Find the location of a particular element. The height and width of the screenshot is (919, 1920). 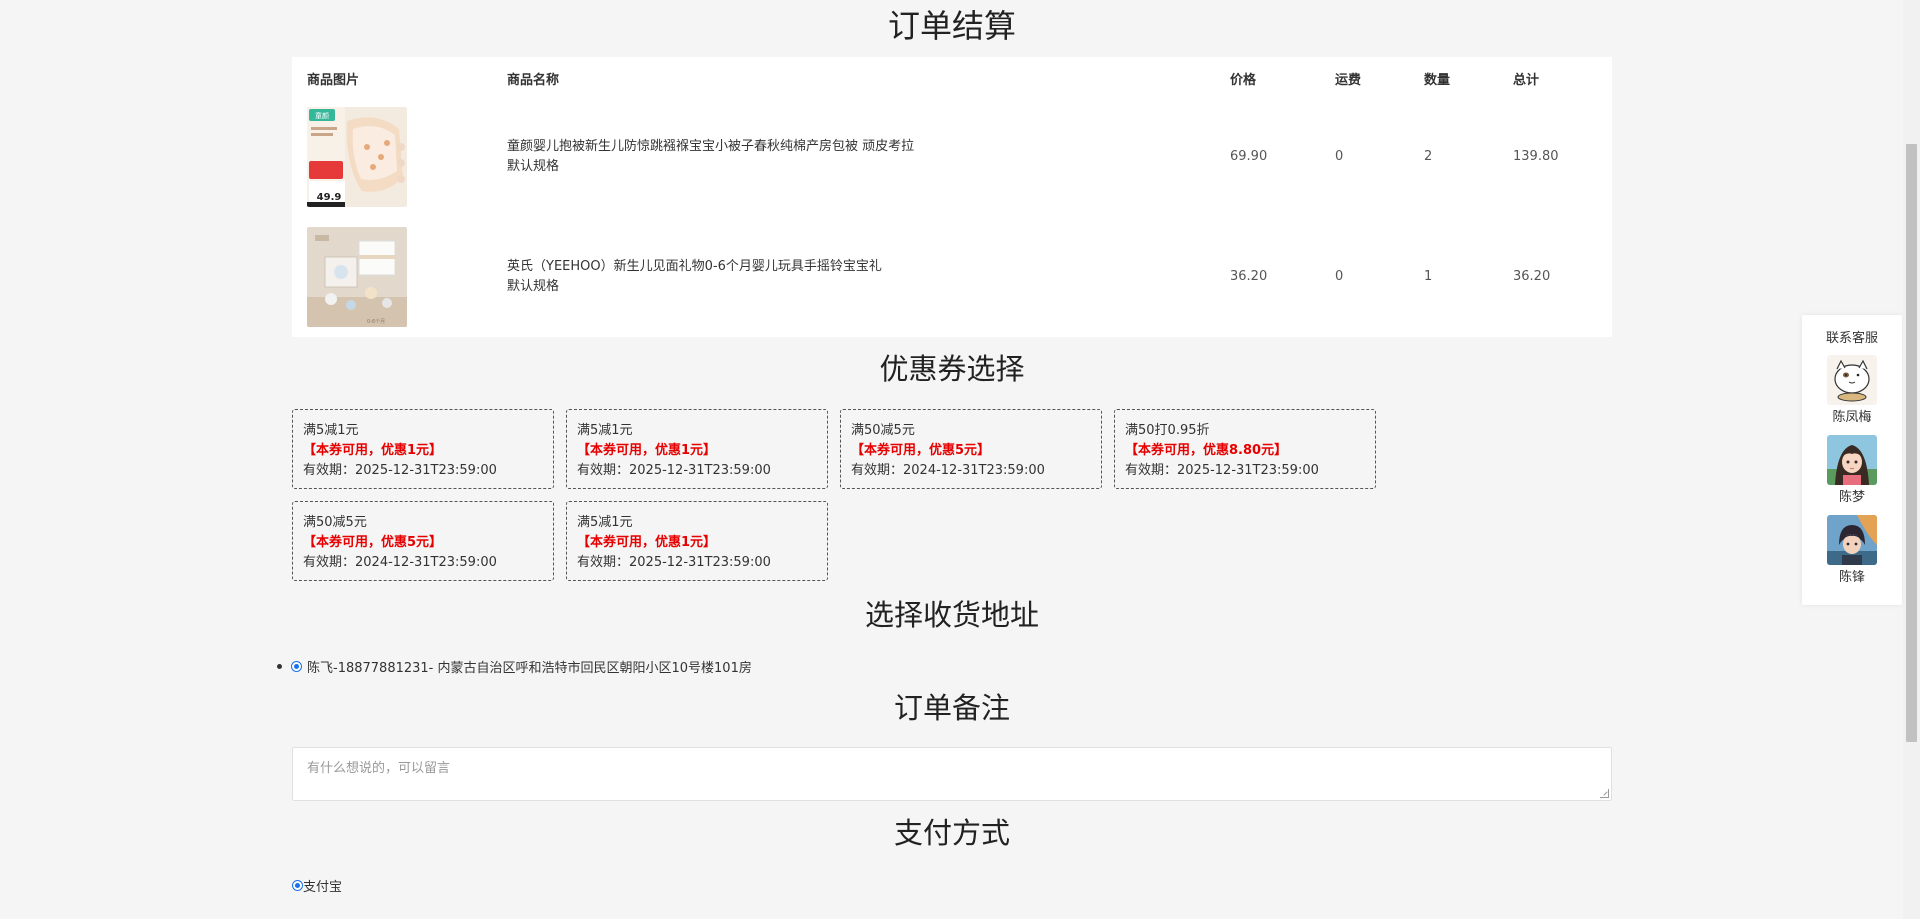

agent-chenmeng: 陈梦 is located at coordinates (1852, 470).